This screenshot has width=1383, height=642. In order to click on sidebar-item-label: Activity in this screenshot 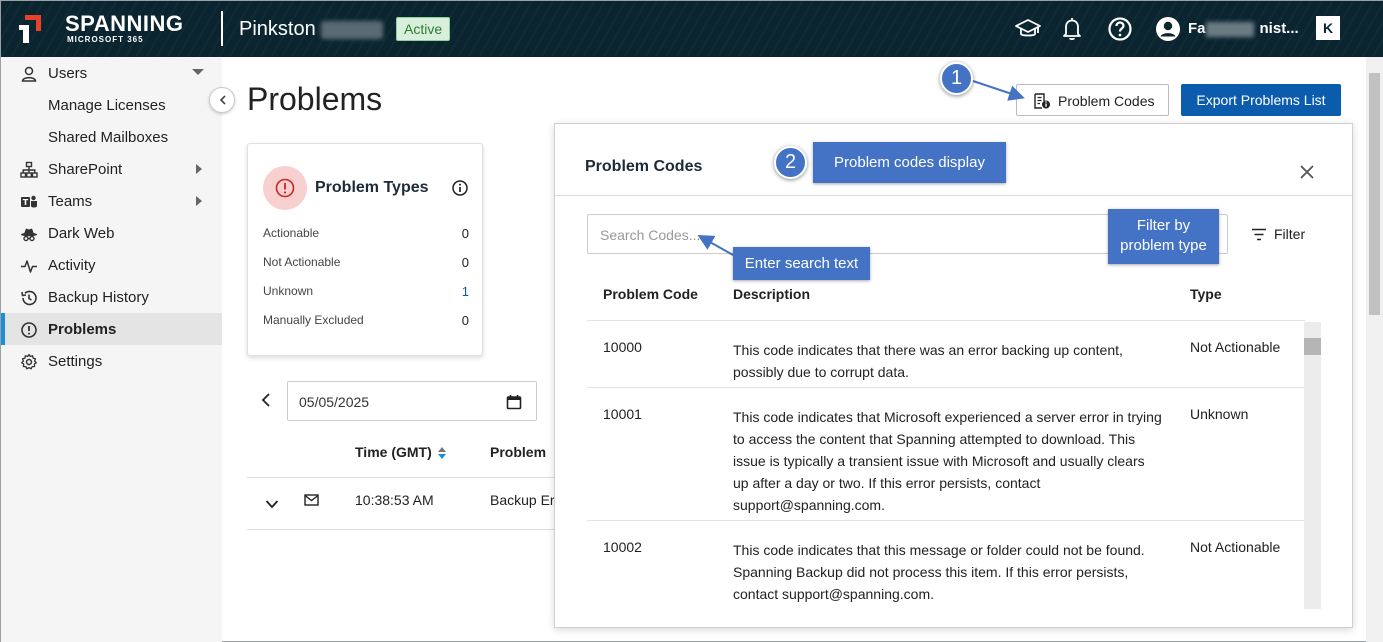, I will do `click(72, 265)`.